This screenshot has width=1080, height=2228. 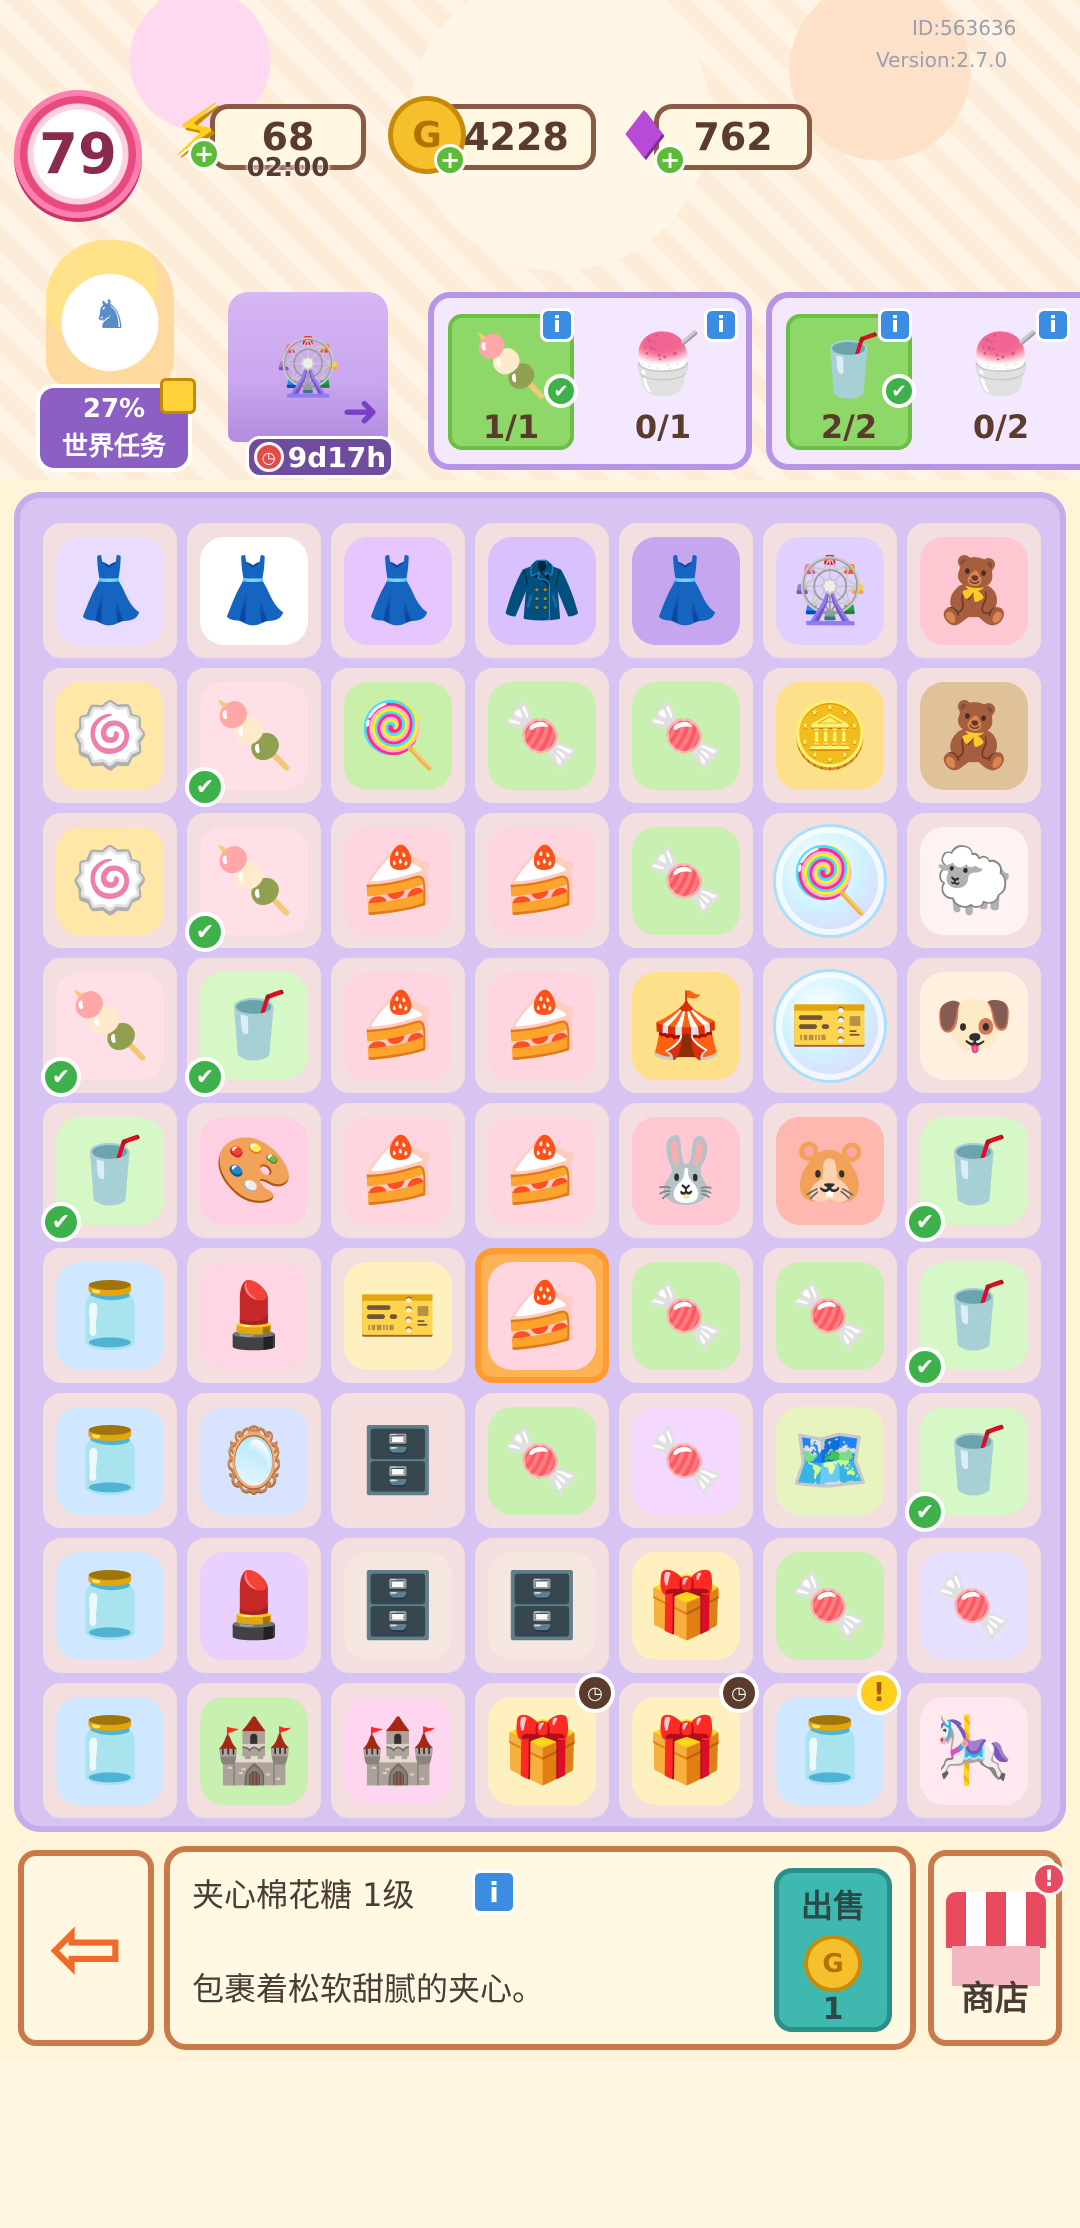 What do you see at coordinates (833, 1950) in the screenshot?
I see `sell-button: 出售 G 1` at bounding box center [833, 1950].